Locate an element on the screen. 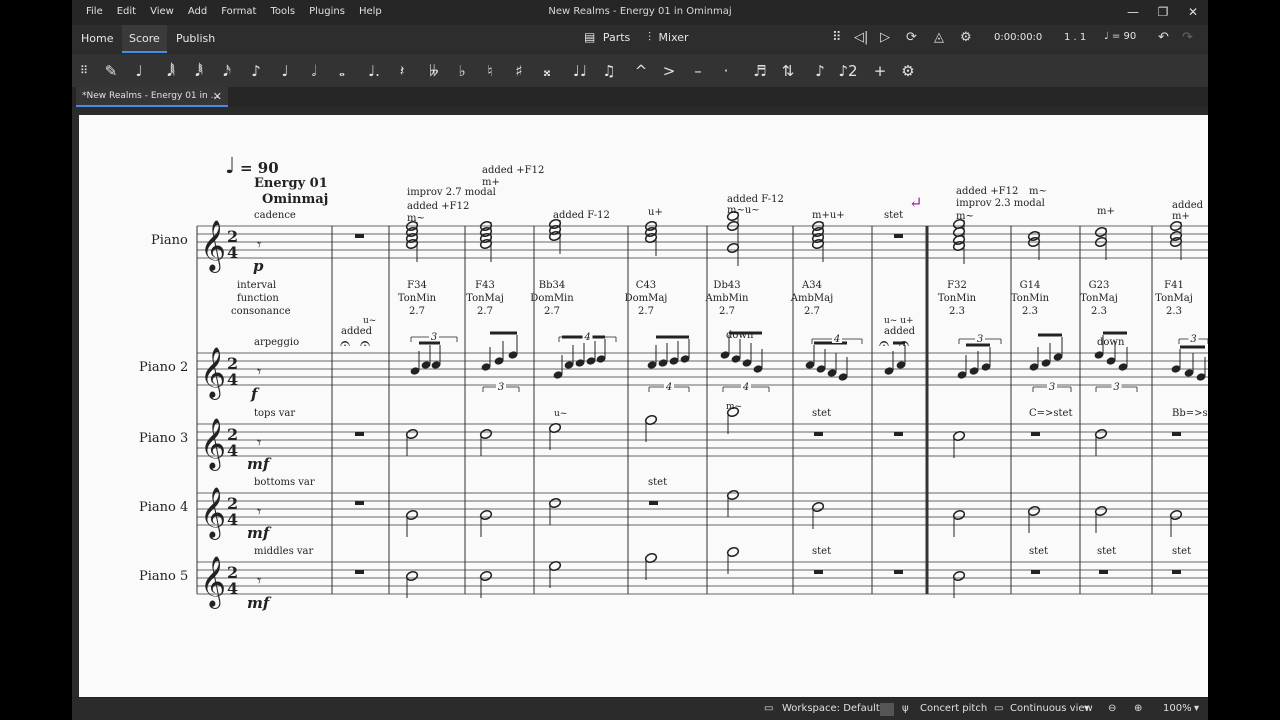 This screenshot has height=720, width=1280. tab-score: Score is located at coordinates (144, 39).